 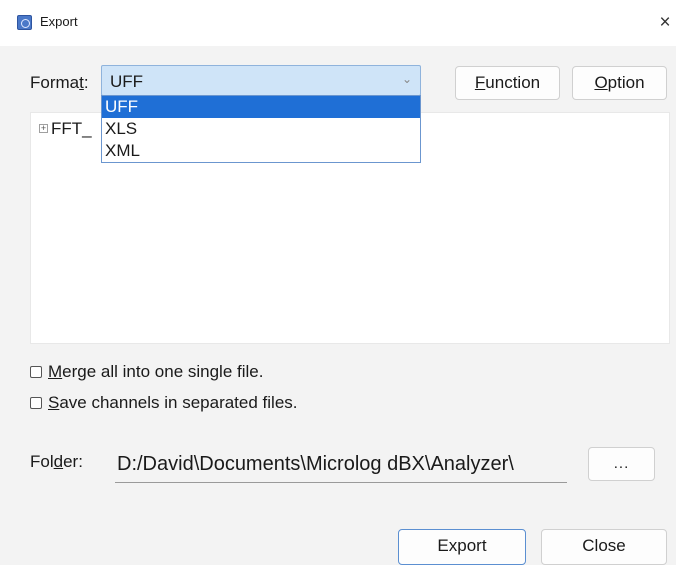 I want to click on expand-icon: +, so click(x=43, y=128).